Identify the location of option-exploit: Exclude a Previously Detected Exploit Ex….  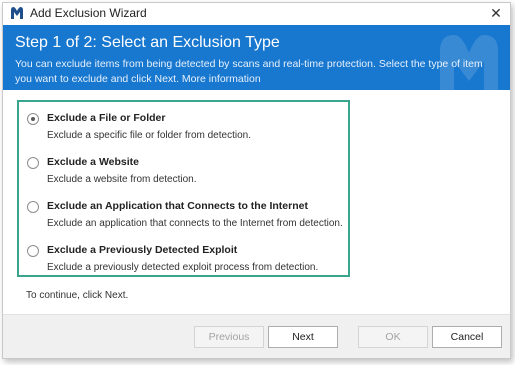
(187, 258).